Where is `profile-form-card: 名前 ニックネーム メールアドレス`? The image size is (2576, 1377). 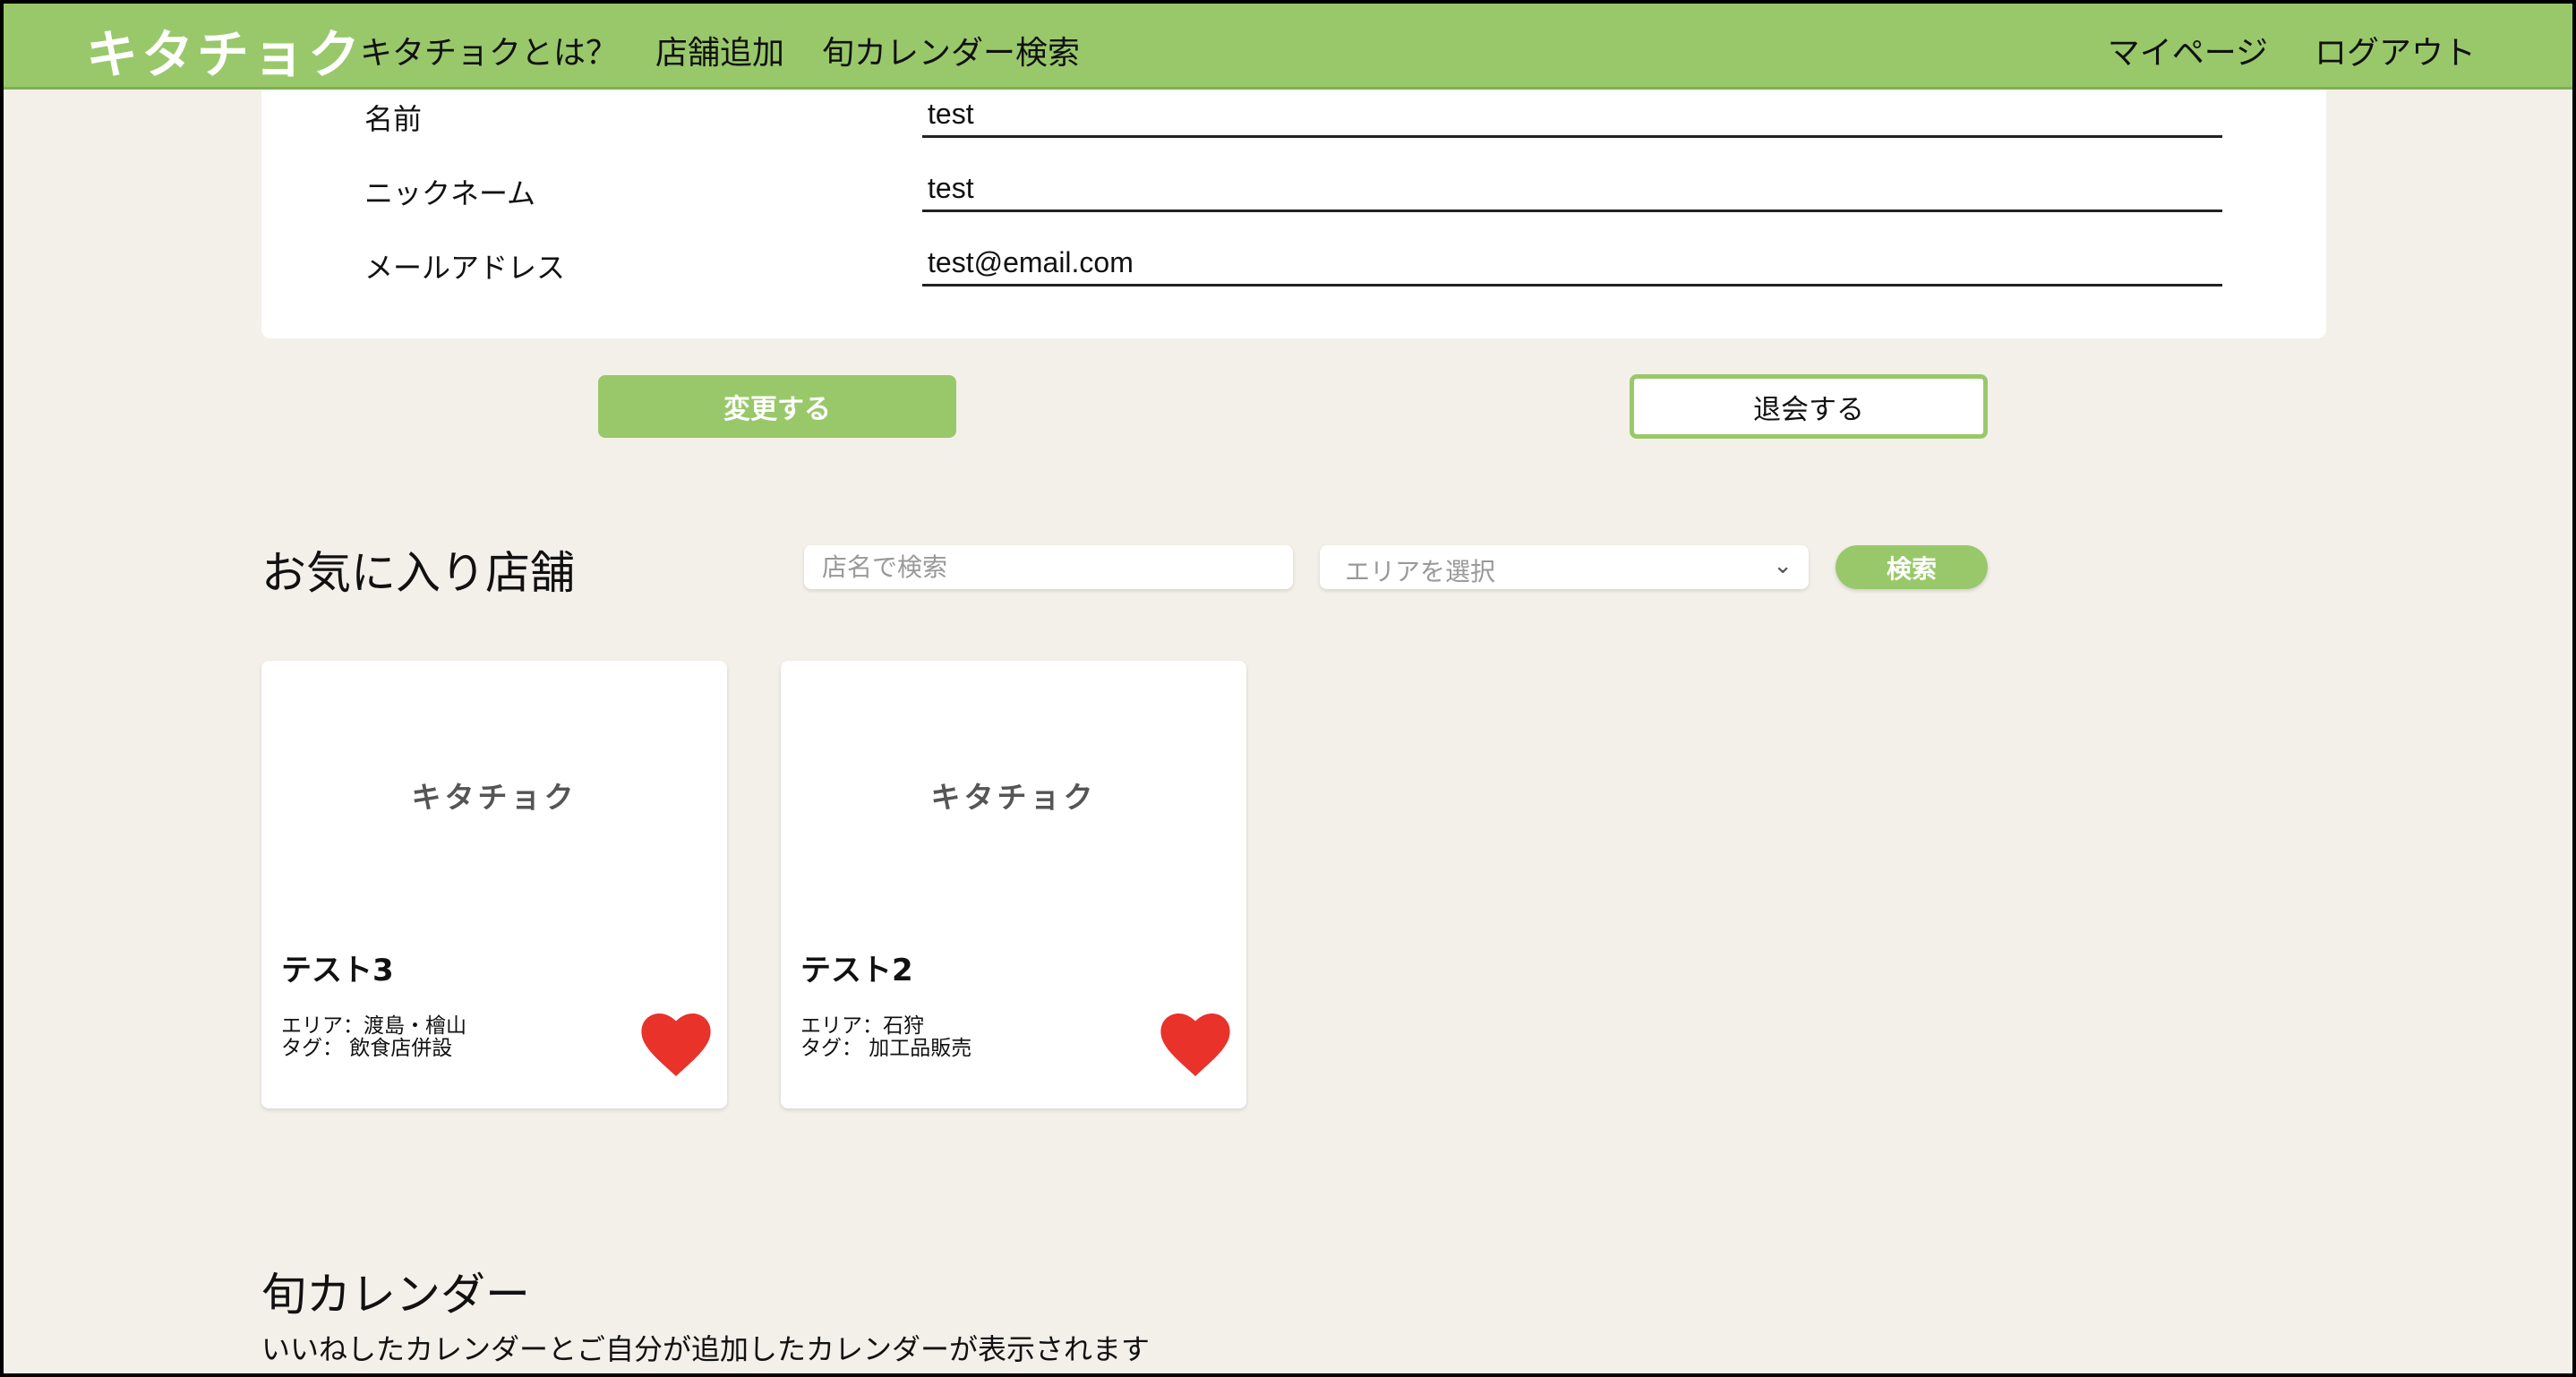 profile-form-card: 名前 ニックネーム メールアドレス is located at coordinates (1293, 214).